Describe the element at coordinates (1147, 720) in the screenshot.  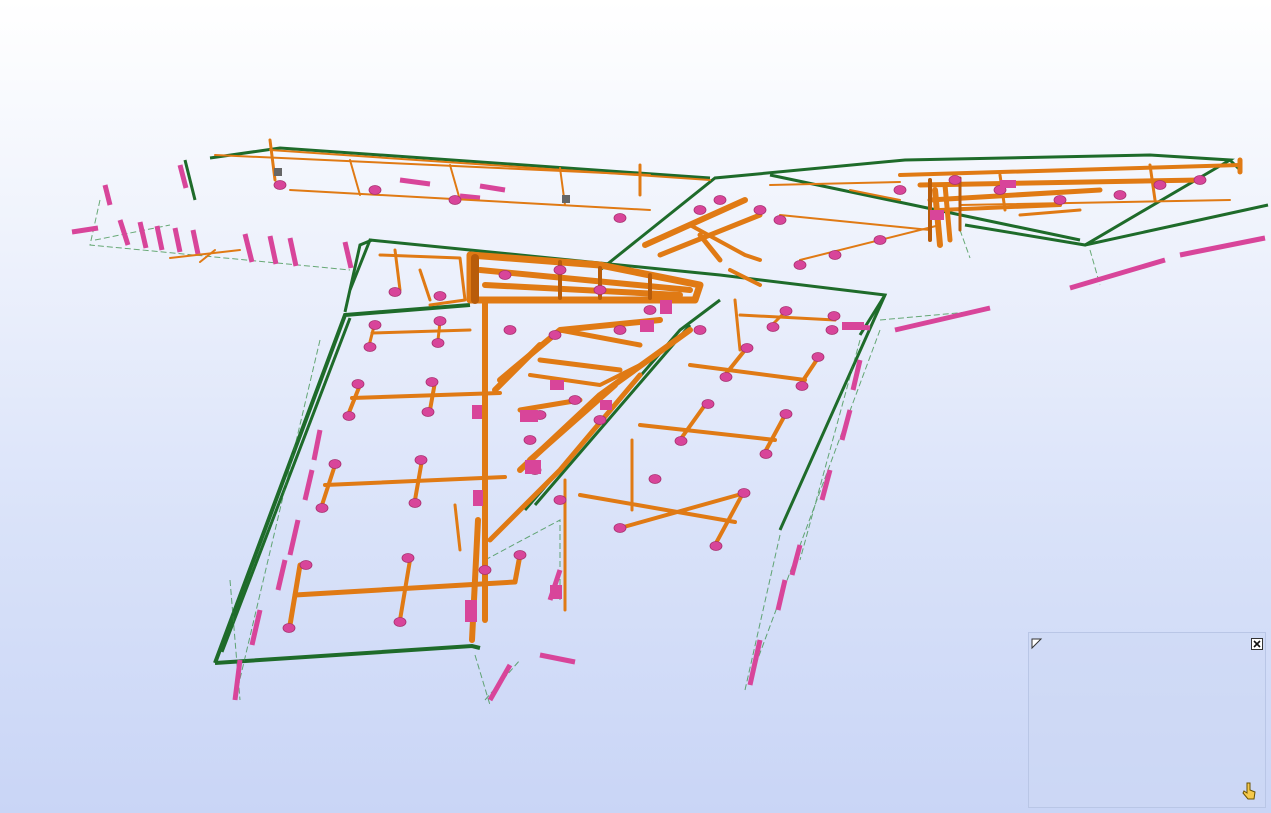
I see `navigation-mini-panel` at that location.